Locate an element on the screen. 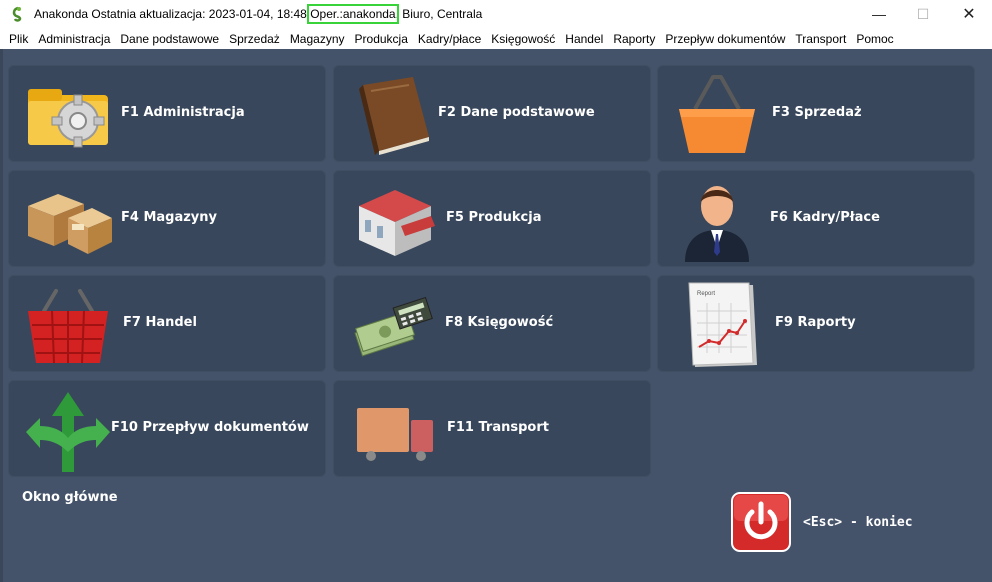  tile-produkcja: F5 Produkcja is located at coordinates (492, 218).